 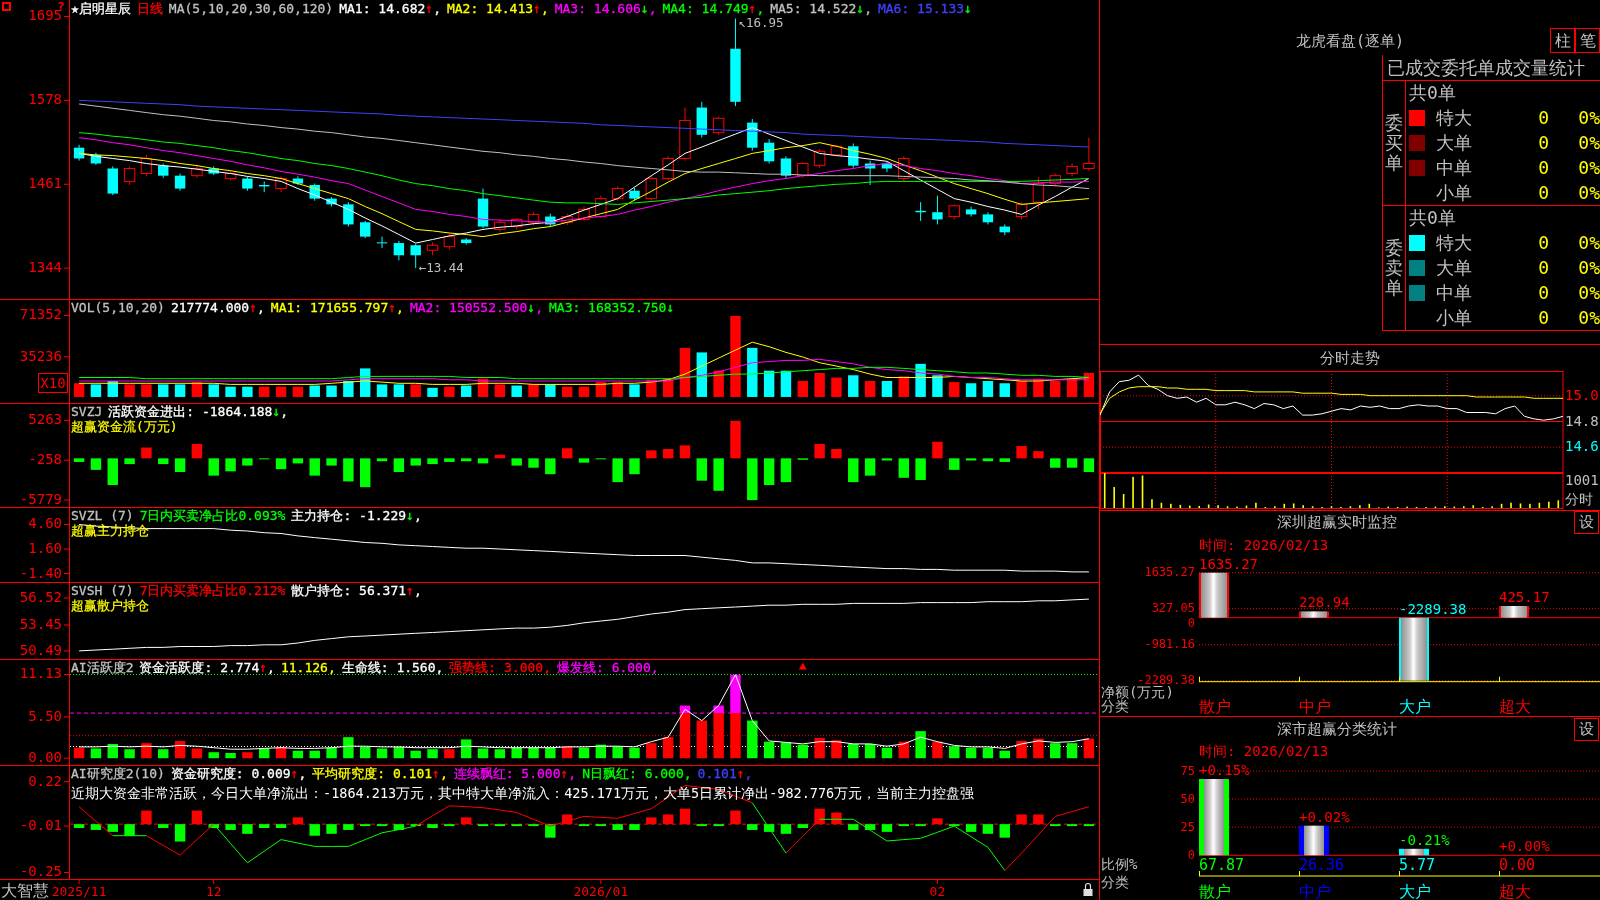 I want to click on order-size-label: 小单, so click(x=1454, y=317).